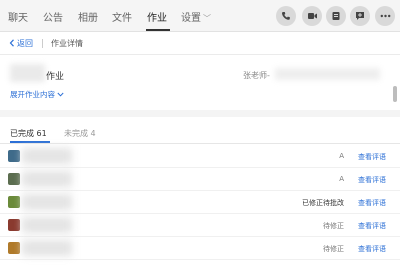 This screenshot has height=266, width=400. I want to click on phone-button, so click(286, 16).